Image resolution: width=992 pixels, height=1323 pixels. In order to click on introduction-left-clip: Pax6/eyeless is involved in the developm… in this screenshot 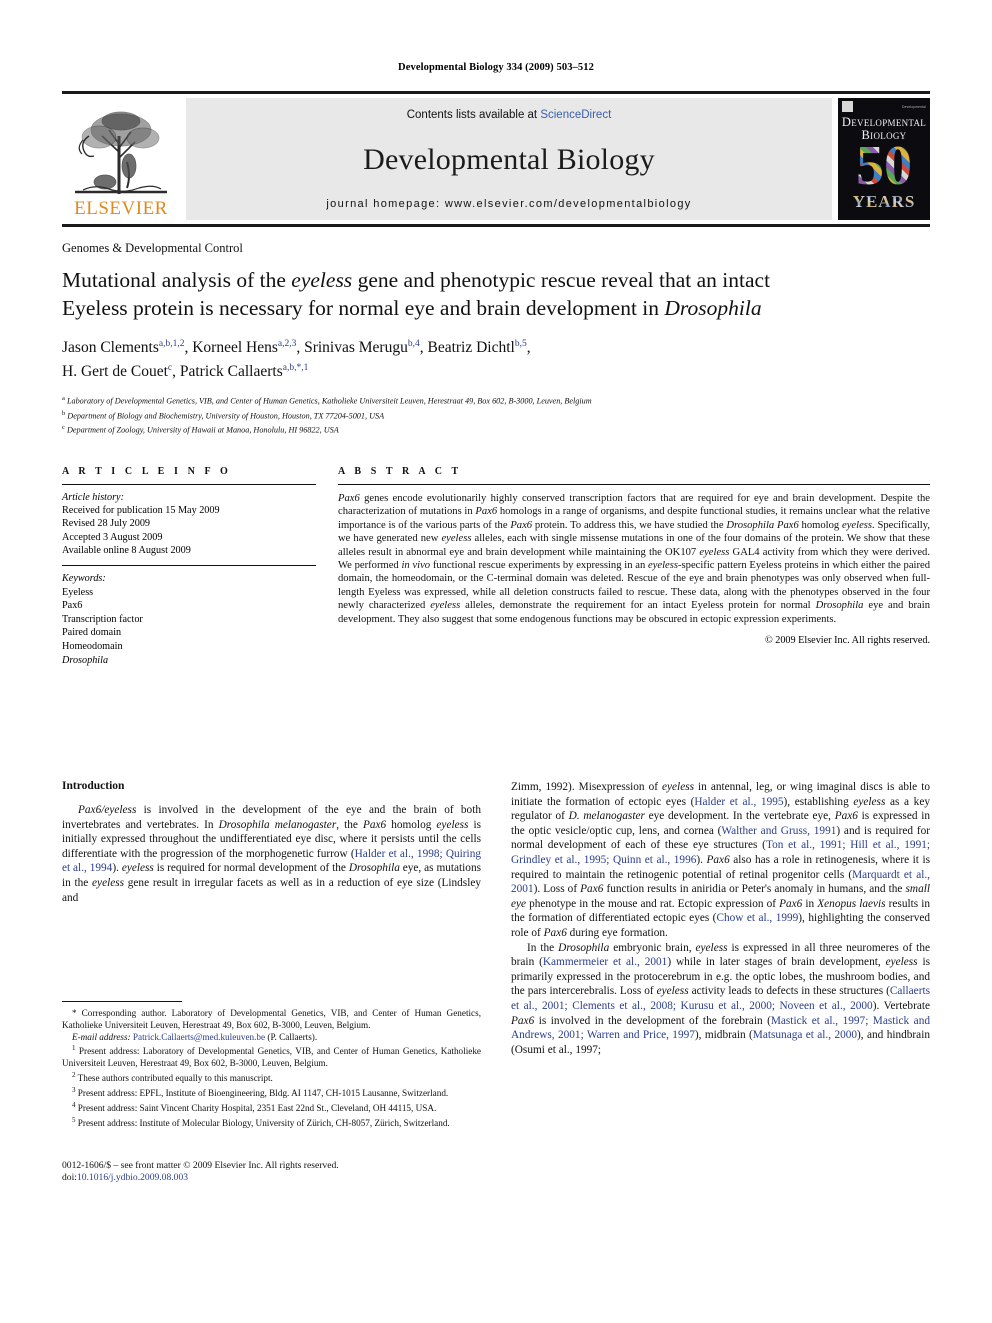, I will do `click(271, 854)`.